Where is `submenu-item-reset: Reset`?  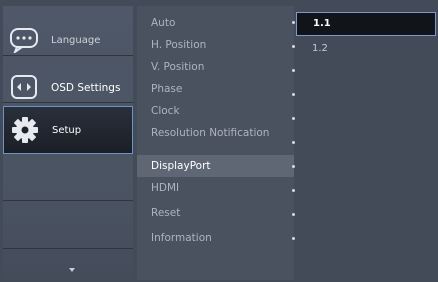 submenu-item-reset: Reset is located at coordinates (215, 213).